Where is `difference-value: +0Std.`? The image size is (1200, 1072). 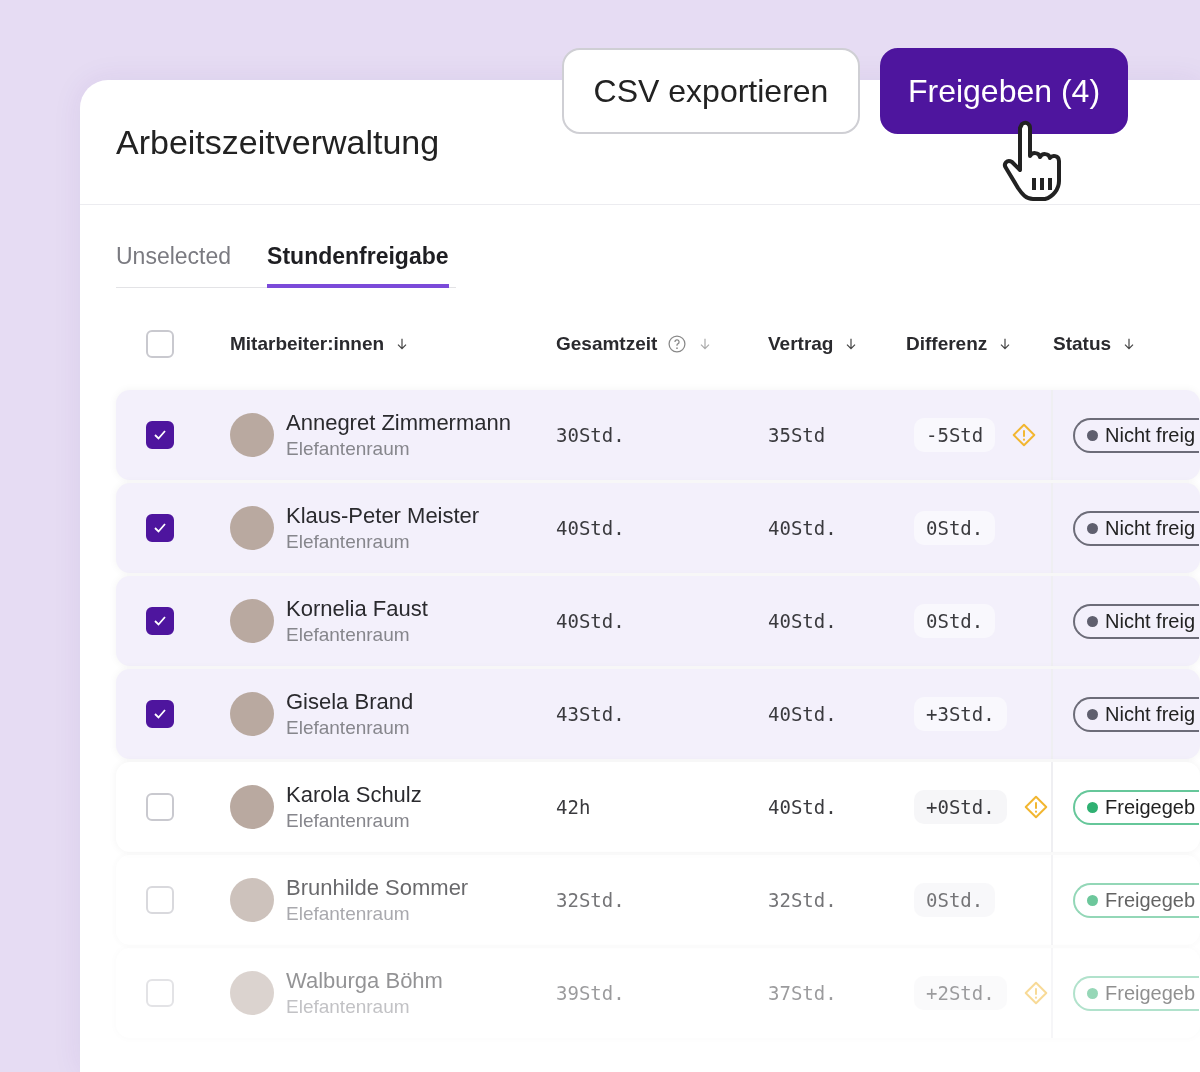 difference-value: +0Std. is located at coordinates (960, 807).